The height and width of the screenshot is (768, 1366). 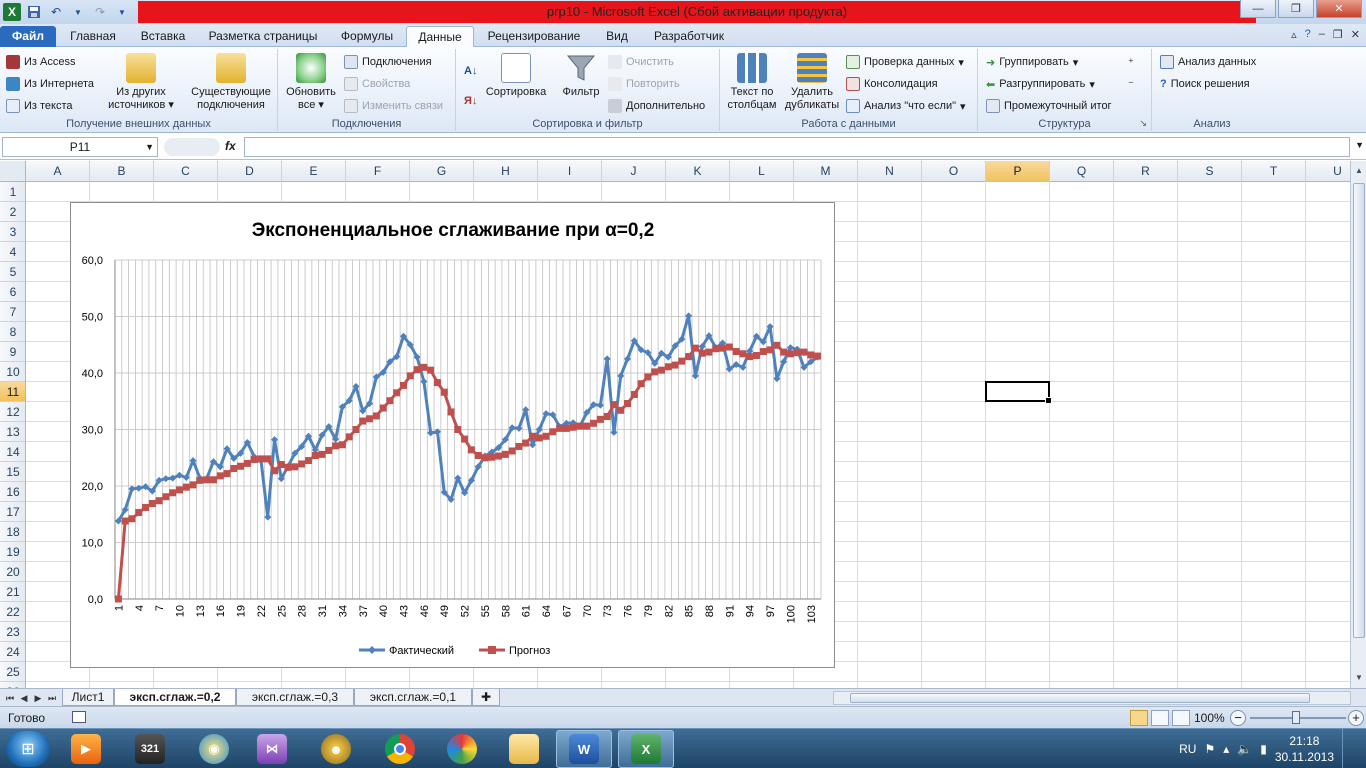 I want to click on taskbar-clapper: 321, so click(x=150, y=749).